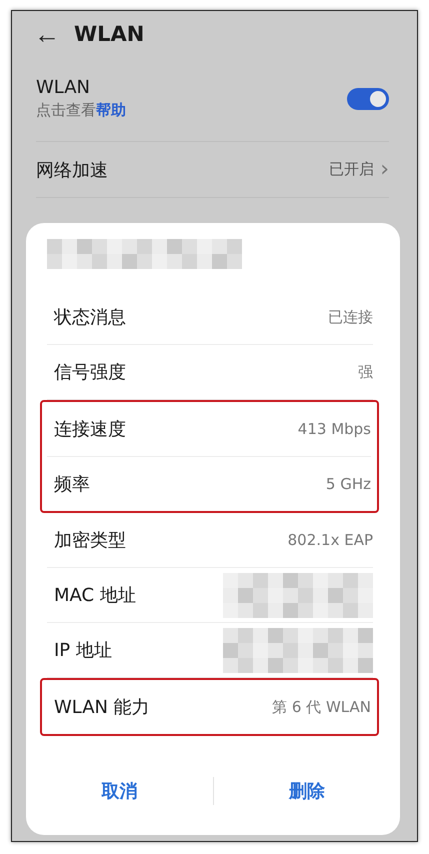 The height and width of the screenshot is (854, 429). What do you see at coordinates (334, 429) in the screenshot?
I see `info-value: 413 Mbps` at bounding box center [334, 429].